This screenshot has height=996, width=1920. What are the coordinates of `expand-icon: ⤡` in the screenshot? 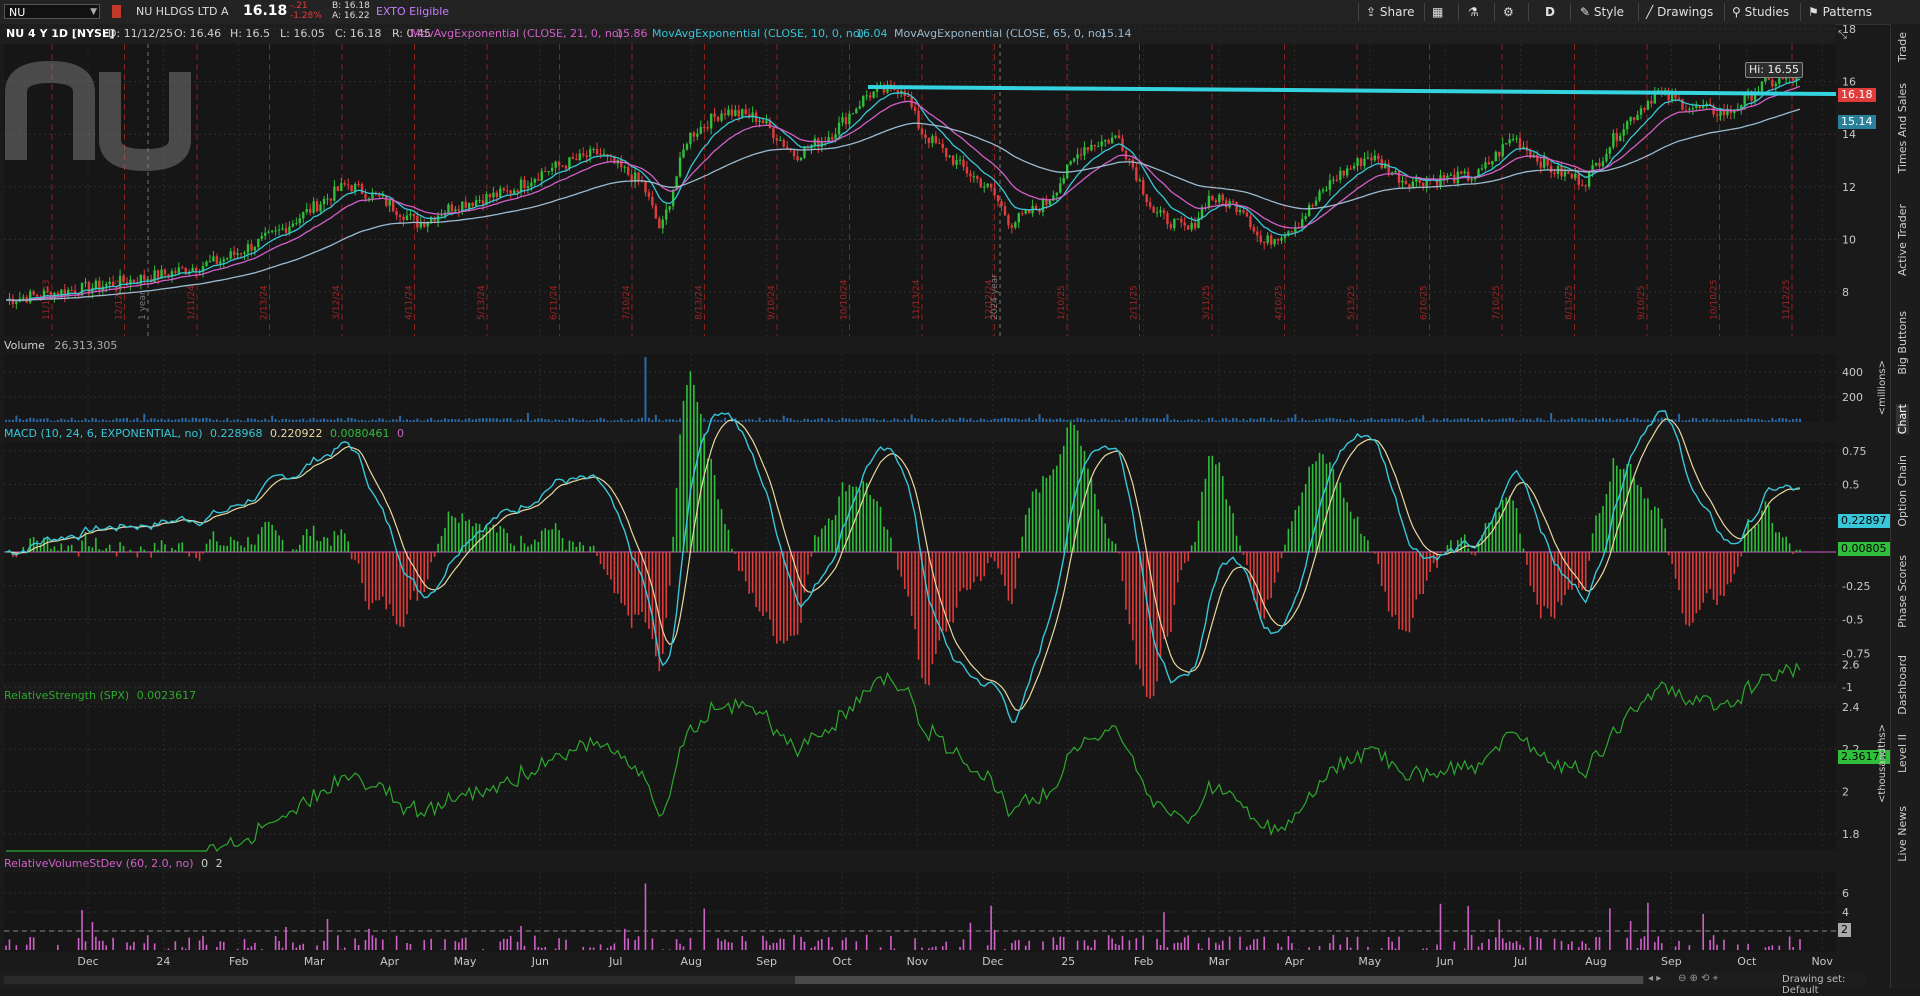 It's located at (1842, 34).